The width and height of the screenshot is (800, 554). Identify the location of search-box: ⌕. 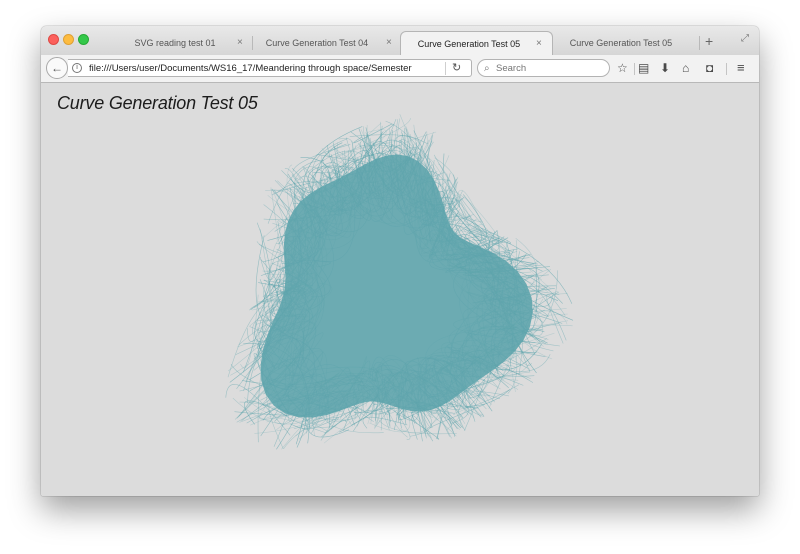
(543, 68).